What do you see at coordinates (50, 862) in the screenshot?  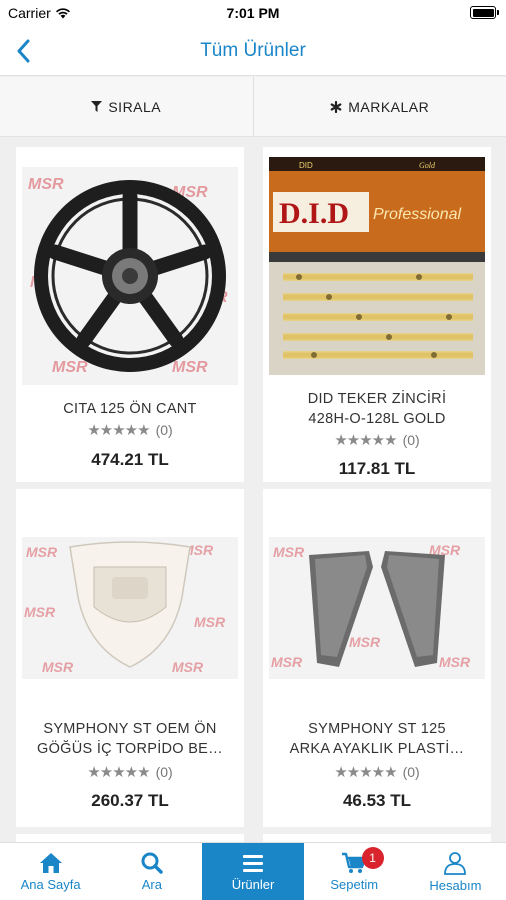 I see `home-icon` at bounding box center [50, 862].